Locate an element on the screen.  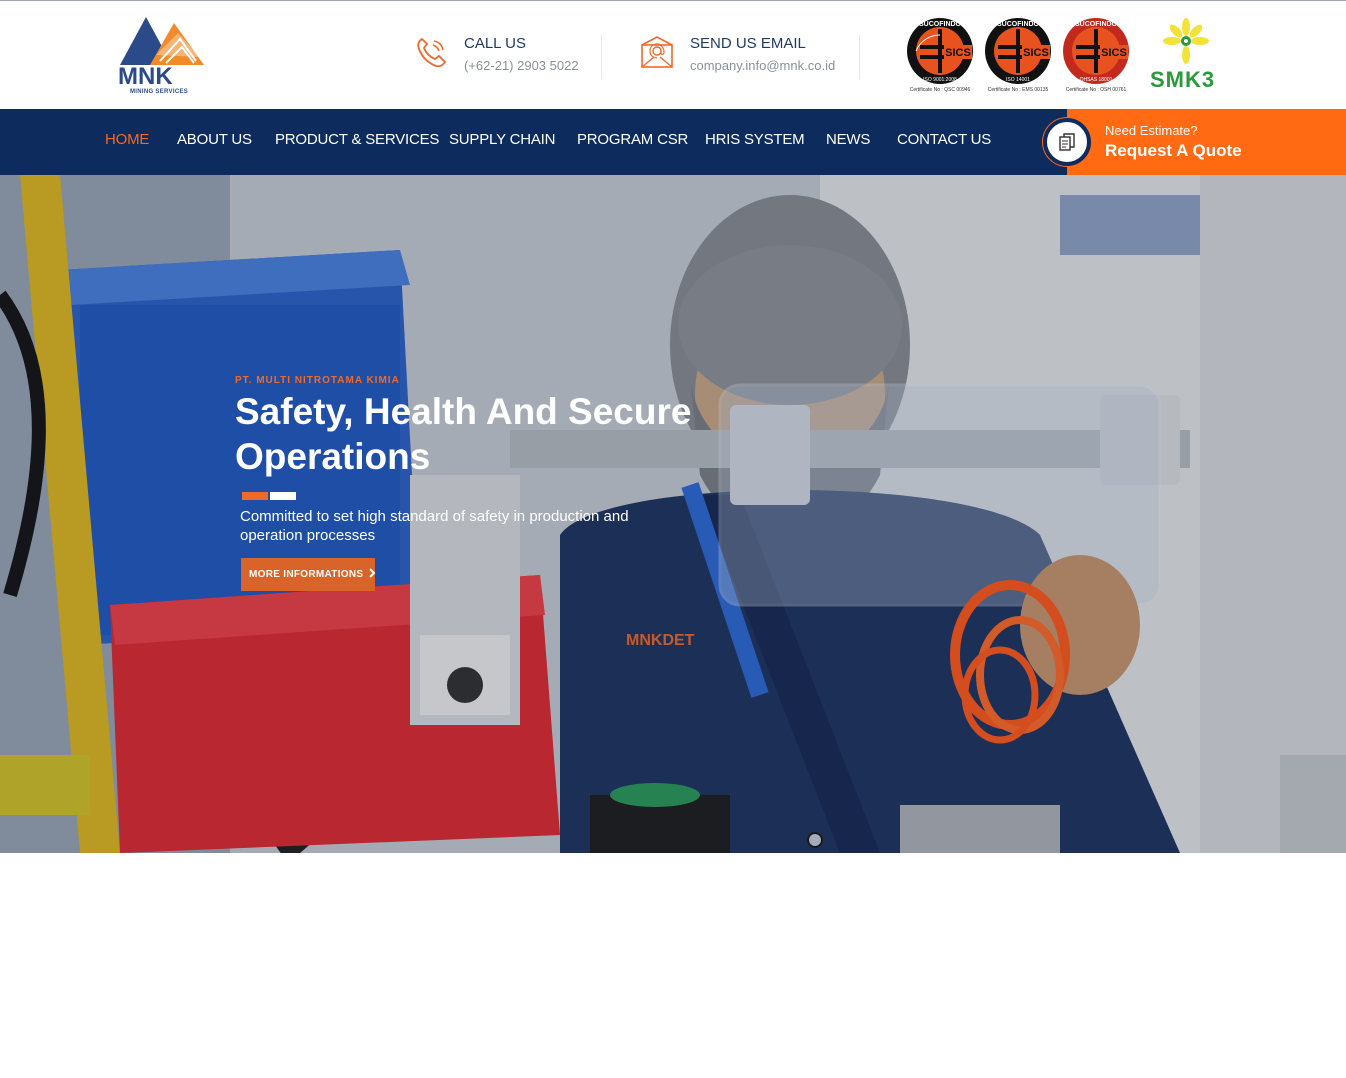
smk3-logo: SMK3 is located at coordinates (1194, 55).